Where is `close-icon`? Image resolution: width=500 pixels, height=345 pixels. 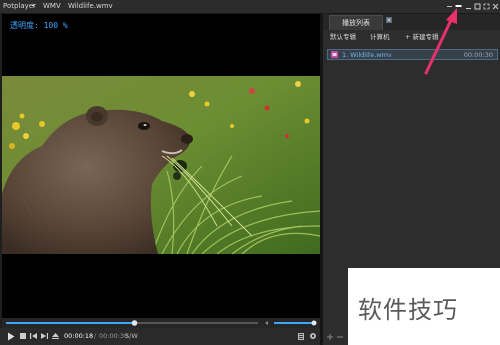
close-icon is located at coordinates (495, 6).